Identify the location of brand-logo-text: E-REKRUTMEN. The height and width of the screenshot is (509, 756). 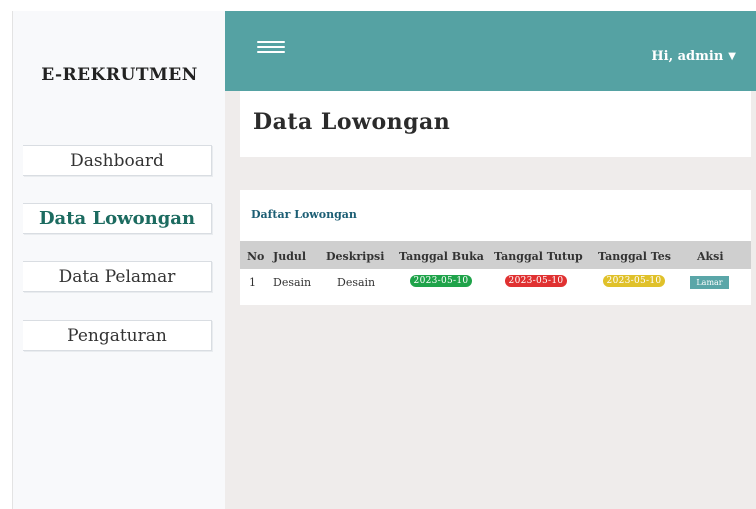
(119, 75).